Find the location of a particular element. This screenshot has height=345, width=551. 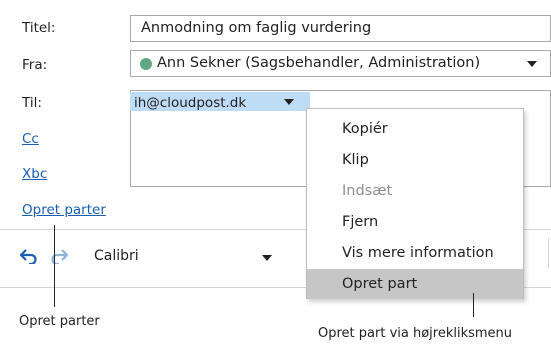

redo-icon is located at coordinates (59, 256).